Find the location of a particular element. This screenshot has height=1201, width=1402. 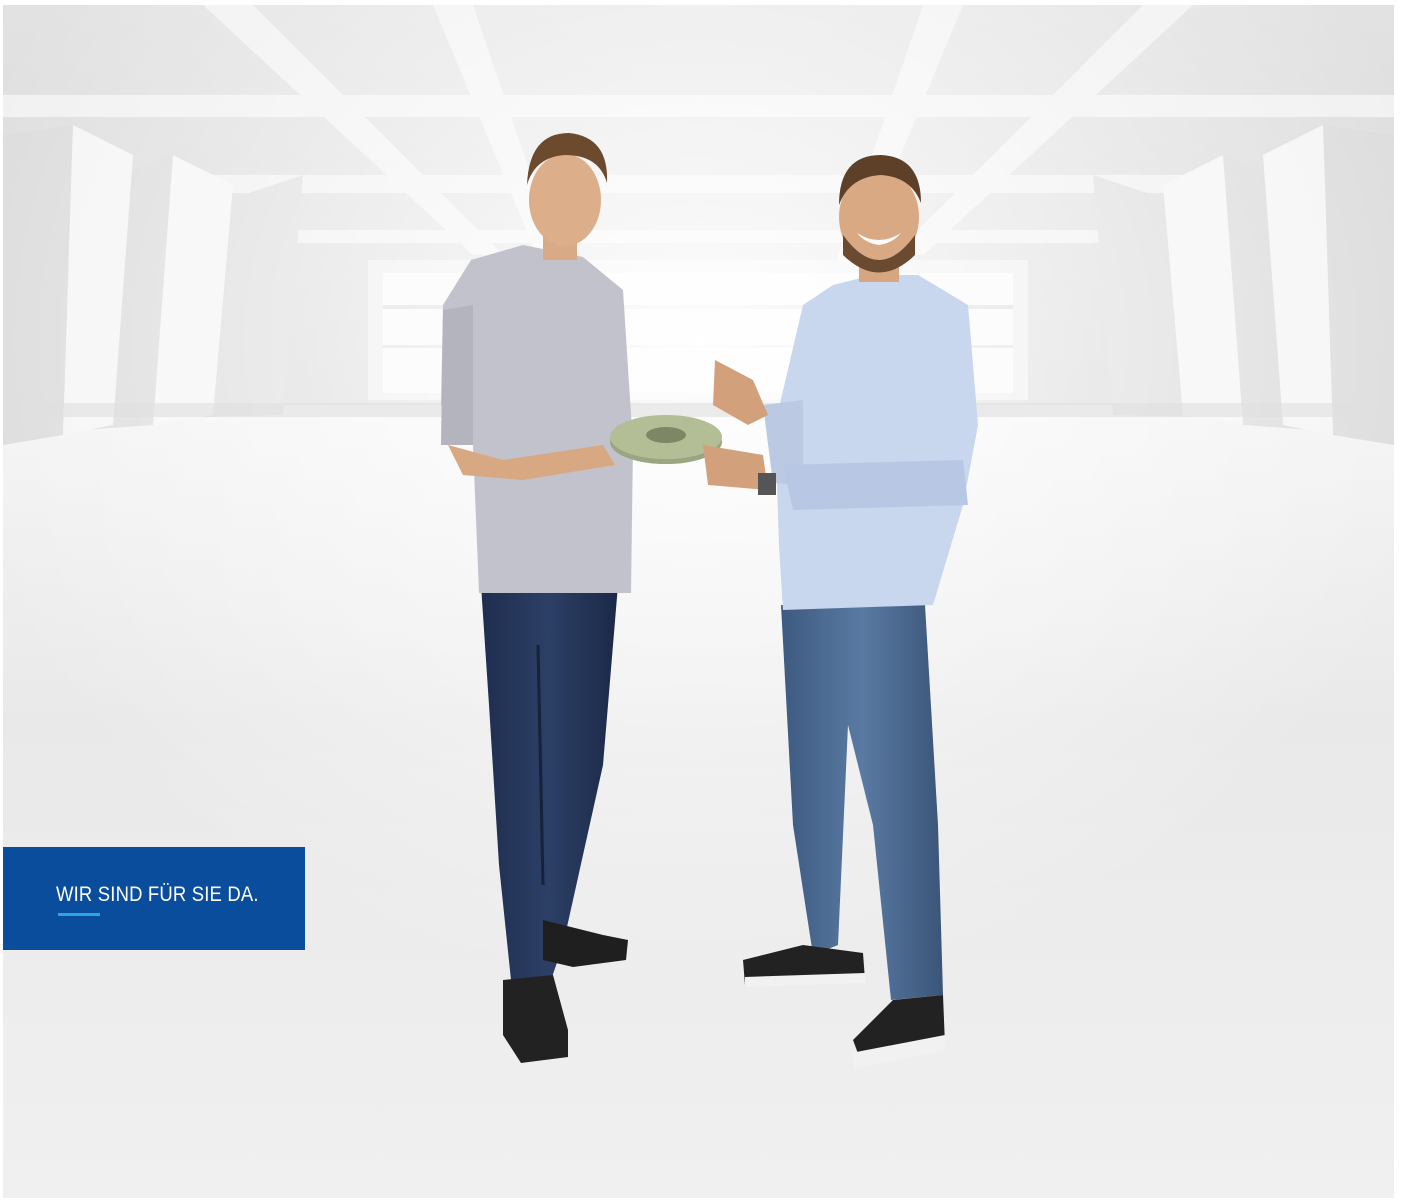

cta-label: WIR SIND FÜR SIE DA. is located at coordinates (157, 895).